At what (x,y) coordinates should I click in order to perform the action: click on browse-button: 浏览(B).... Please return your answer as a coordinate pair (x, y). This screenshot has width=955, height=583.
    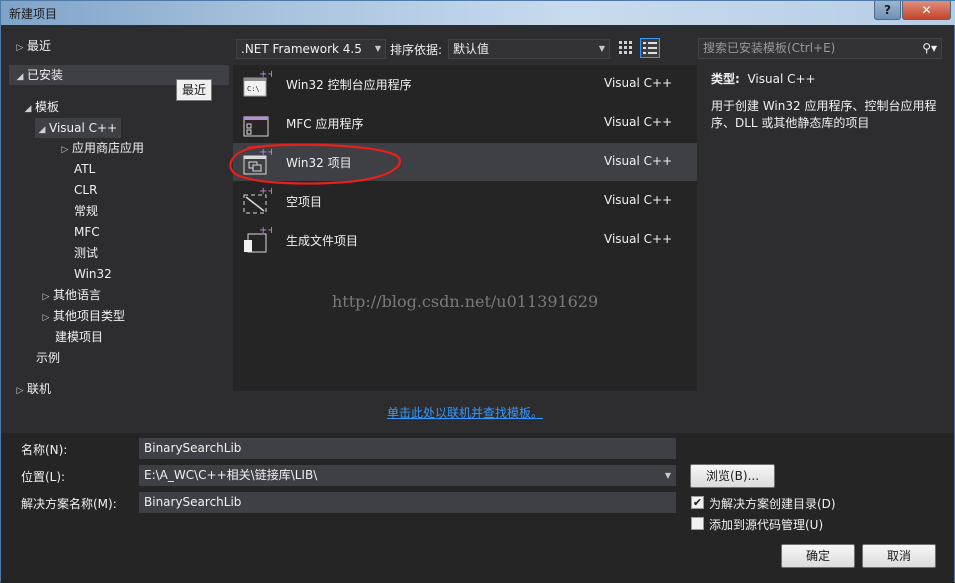
    Looking at the image, I should click on (732, 476).